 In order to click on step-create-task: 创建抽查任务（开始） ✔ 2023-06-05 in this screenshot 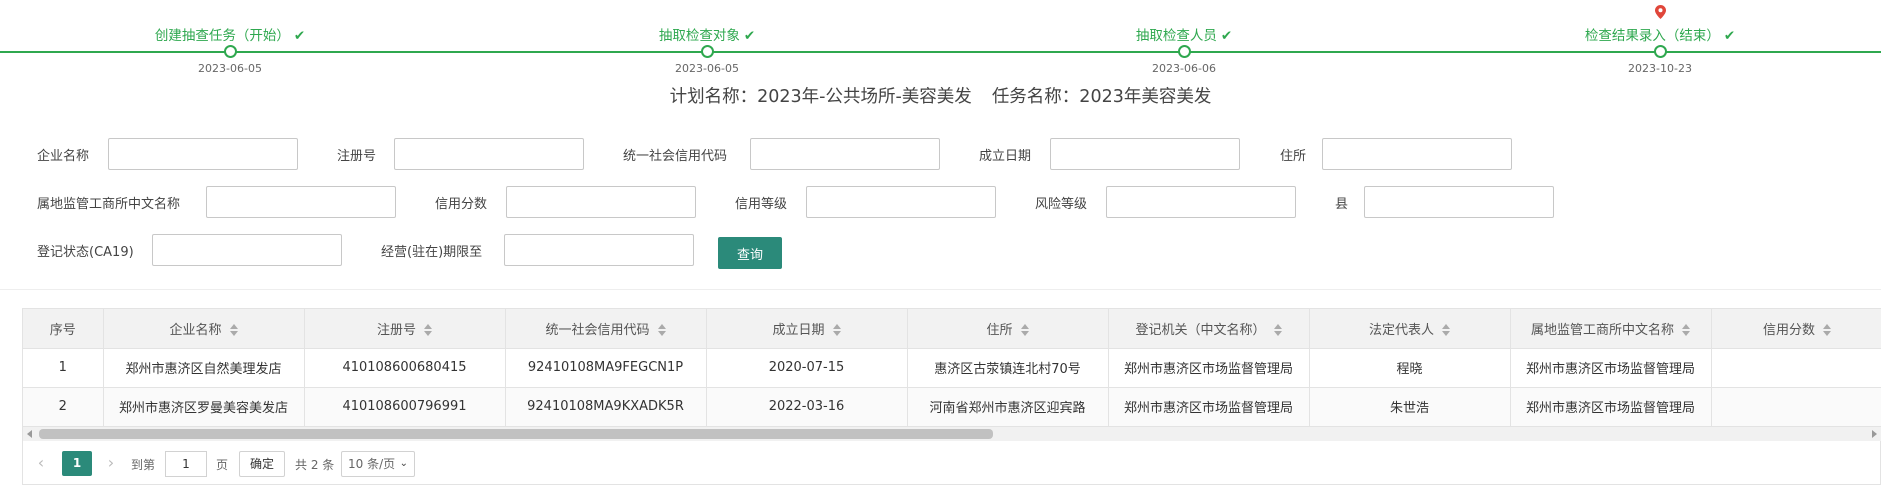, I will do `click(230, 41)`.